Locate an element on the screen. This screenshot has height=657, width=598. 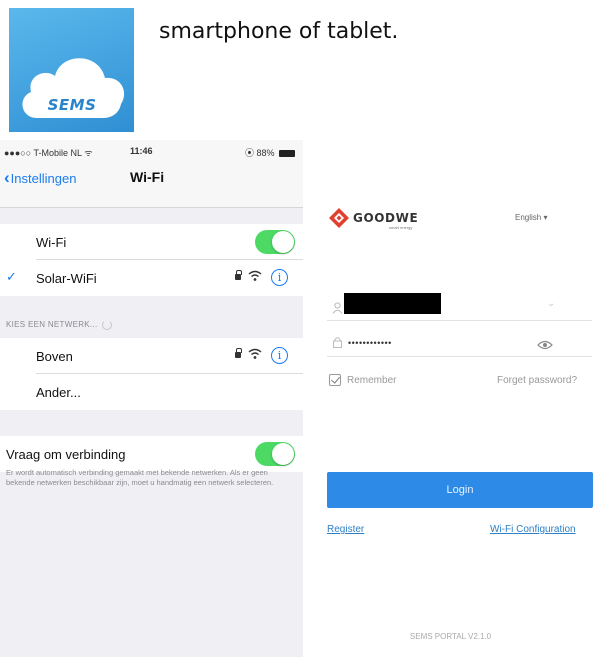
page-title: Wi-Fi is located at coordinates (147, 177).